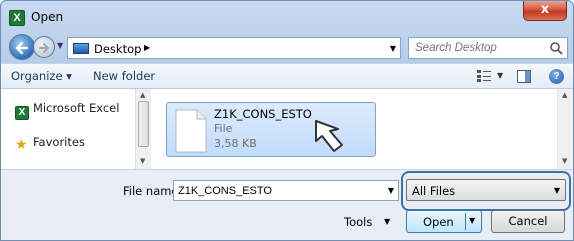  Describe the element at coordinates (465, 221) in the screenshot. I see `split-divider` at that location.